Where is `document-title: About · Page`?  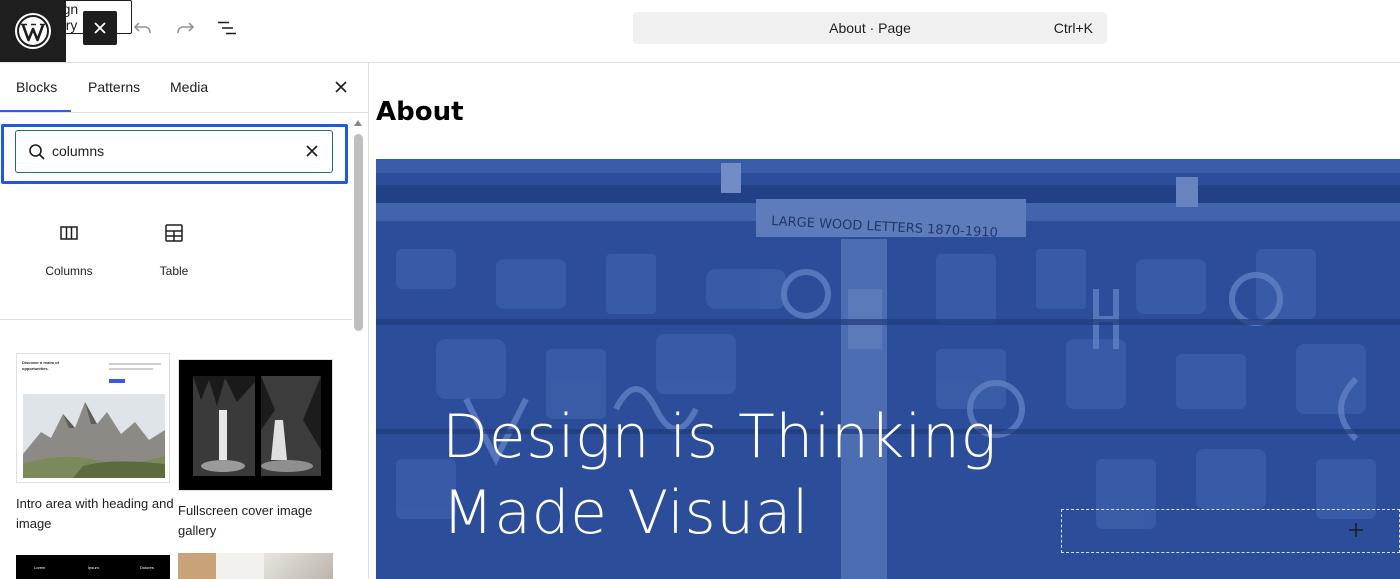
document-title: About · Page is located at coordinates (870, 28).